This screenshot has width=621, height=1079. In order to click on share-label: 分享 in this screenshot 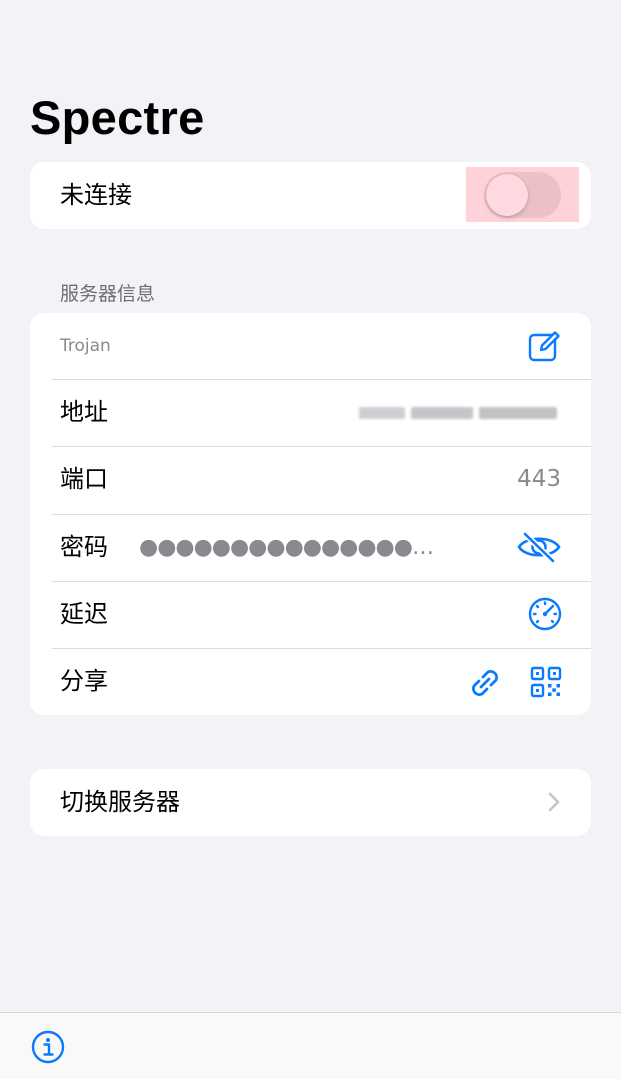, I will do `click(84, 681)`.